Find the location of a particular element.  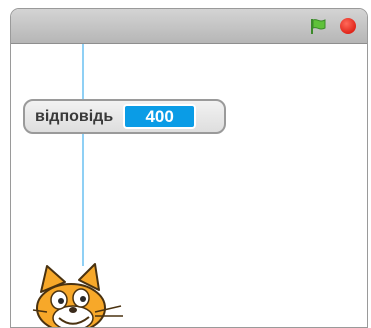

stage-header is located at coordinates (189, 26).